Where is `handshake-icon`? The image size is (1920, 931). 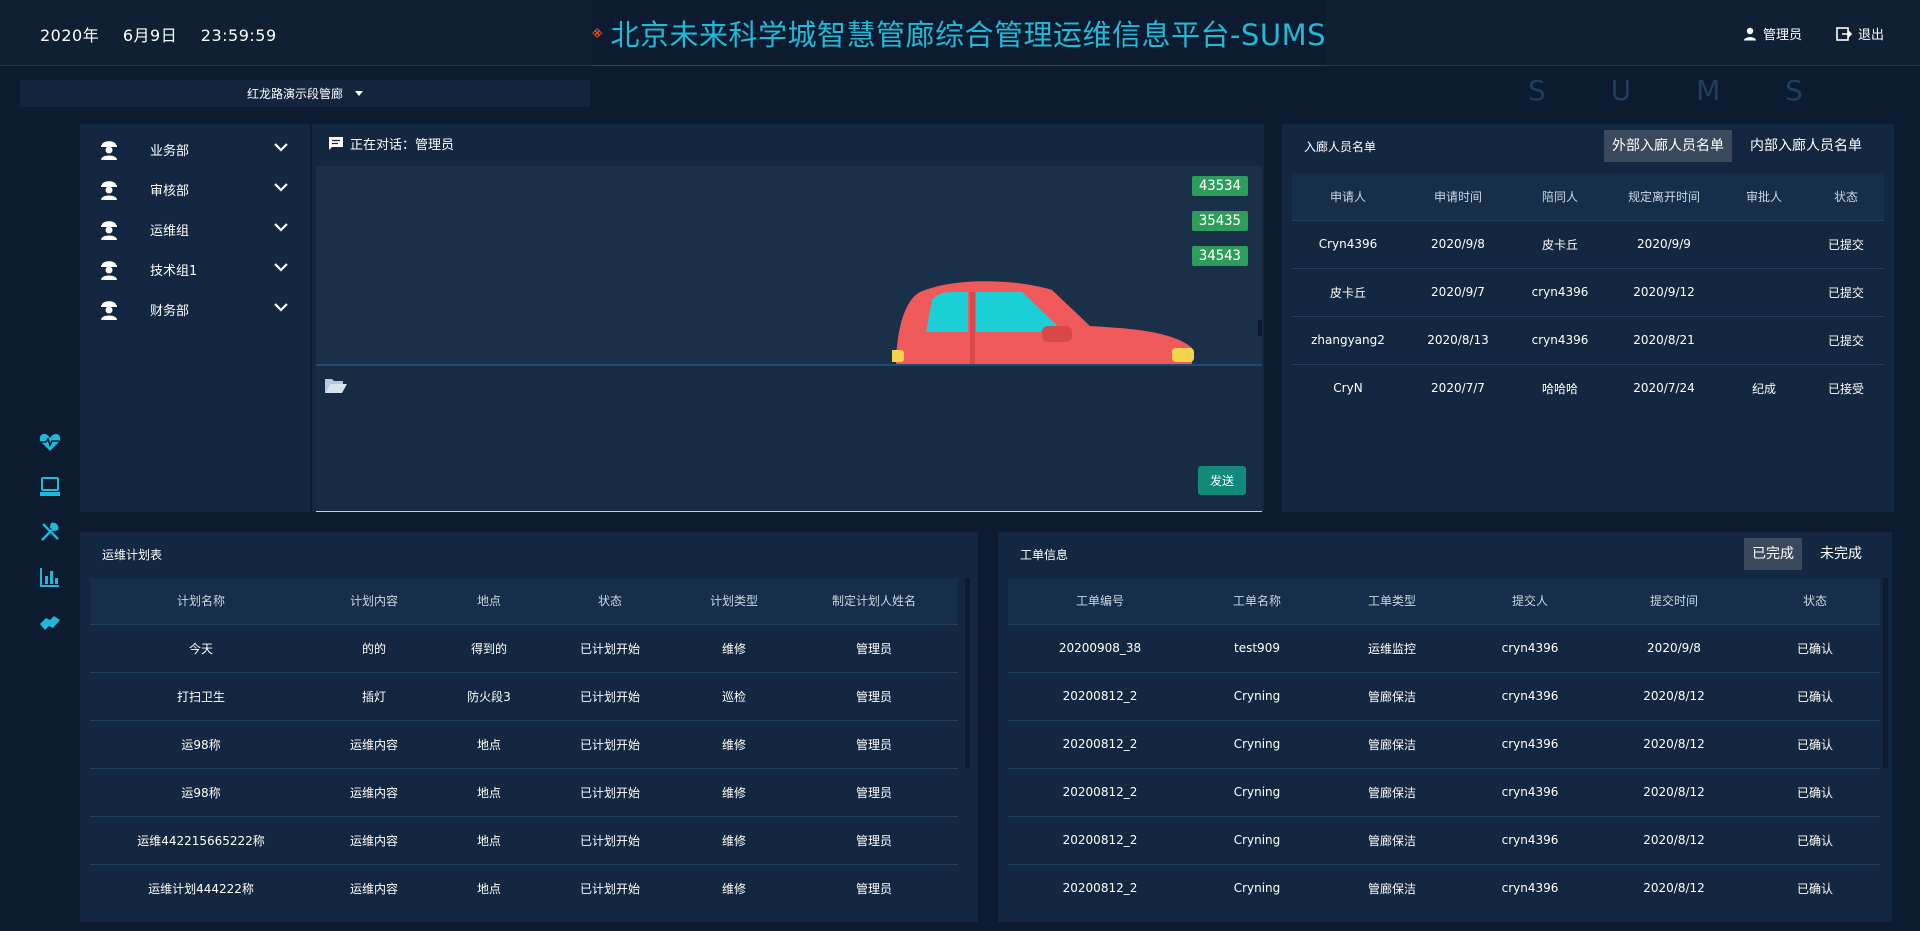 handshake-icon is located at coordinates (50, 622).